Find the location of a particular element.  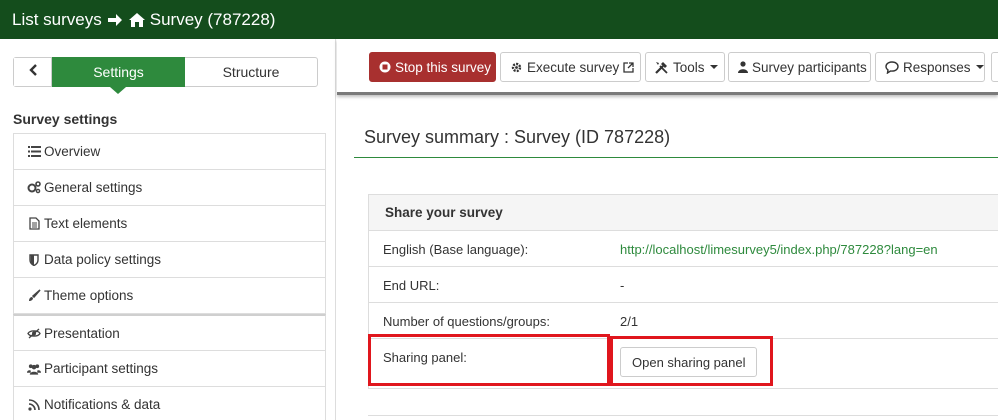

collapse-sidebar-button is located at coordinates (33, 72).